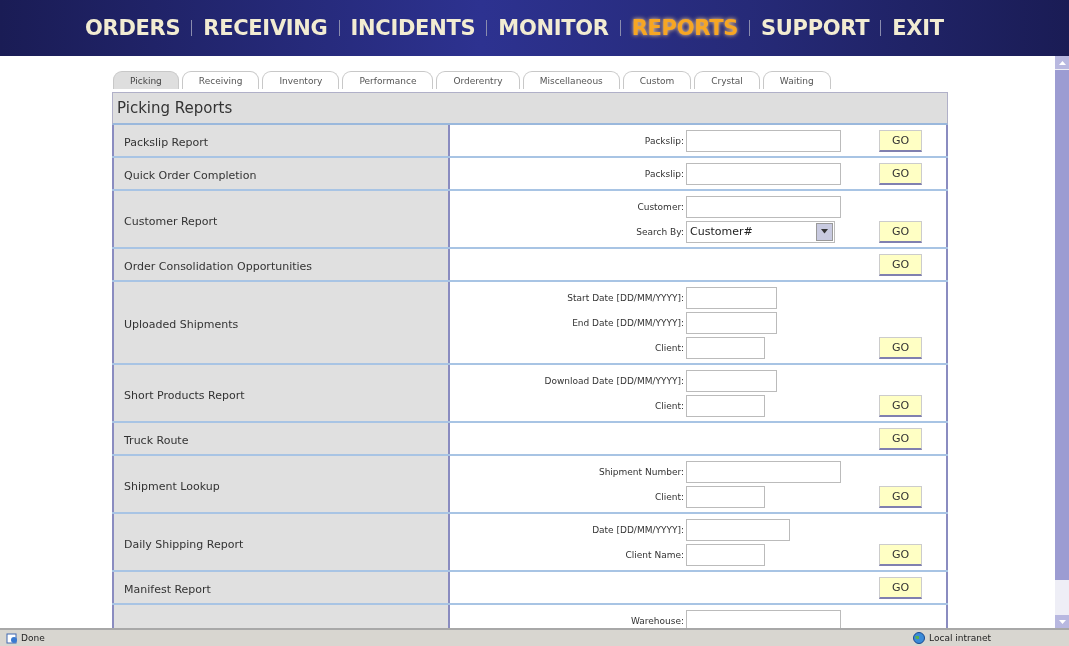 The height and width of the screenshot is (646, 1069). What do you see at coordinates (628, 322) in the screenshot?
I see `field-label: End Date [DD/MM/YYYY]:` at bounding box center [628, 322].